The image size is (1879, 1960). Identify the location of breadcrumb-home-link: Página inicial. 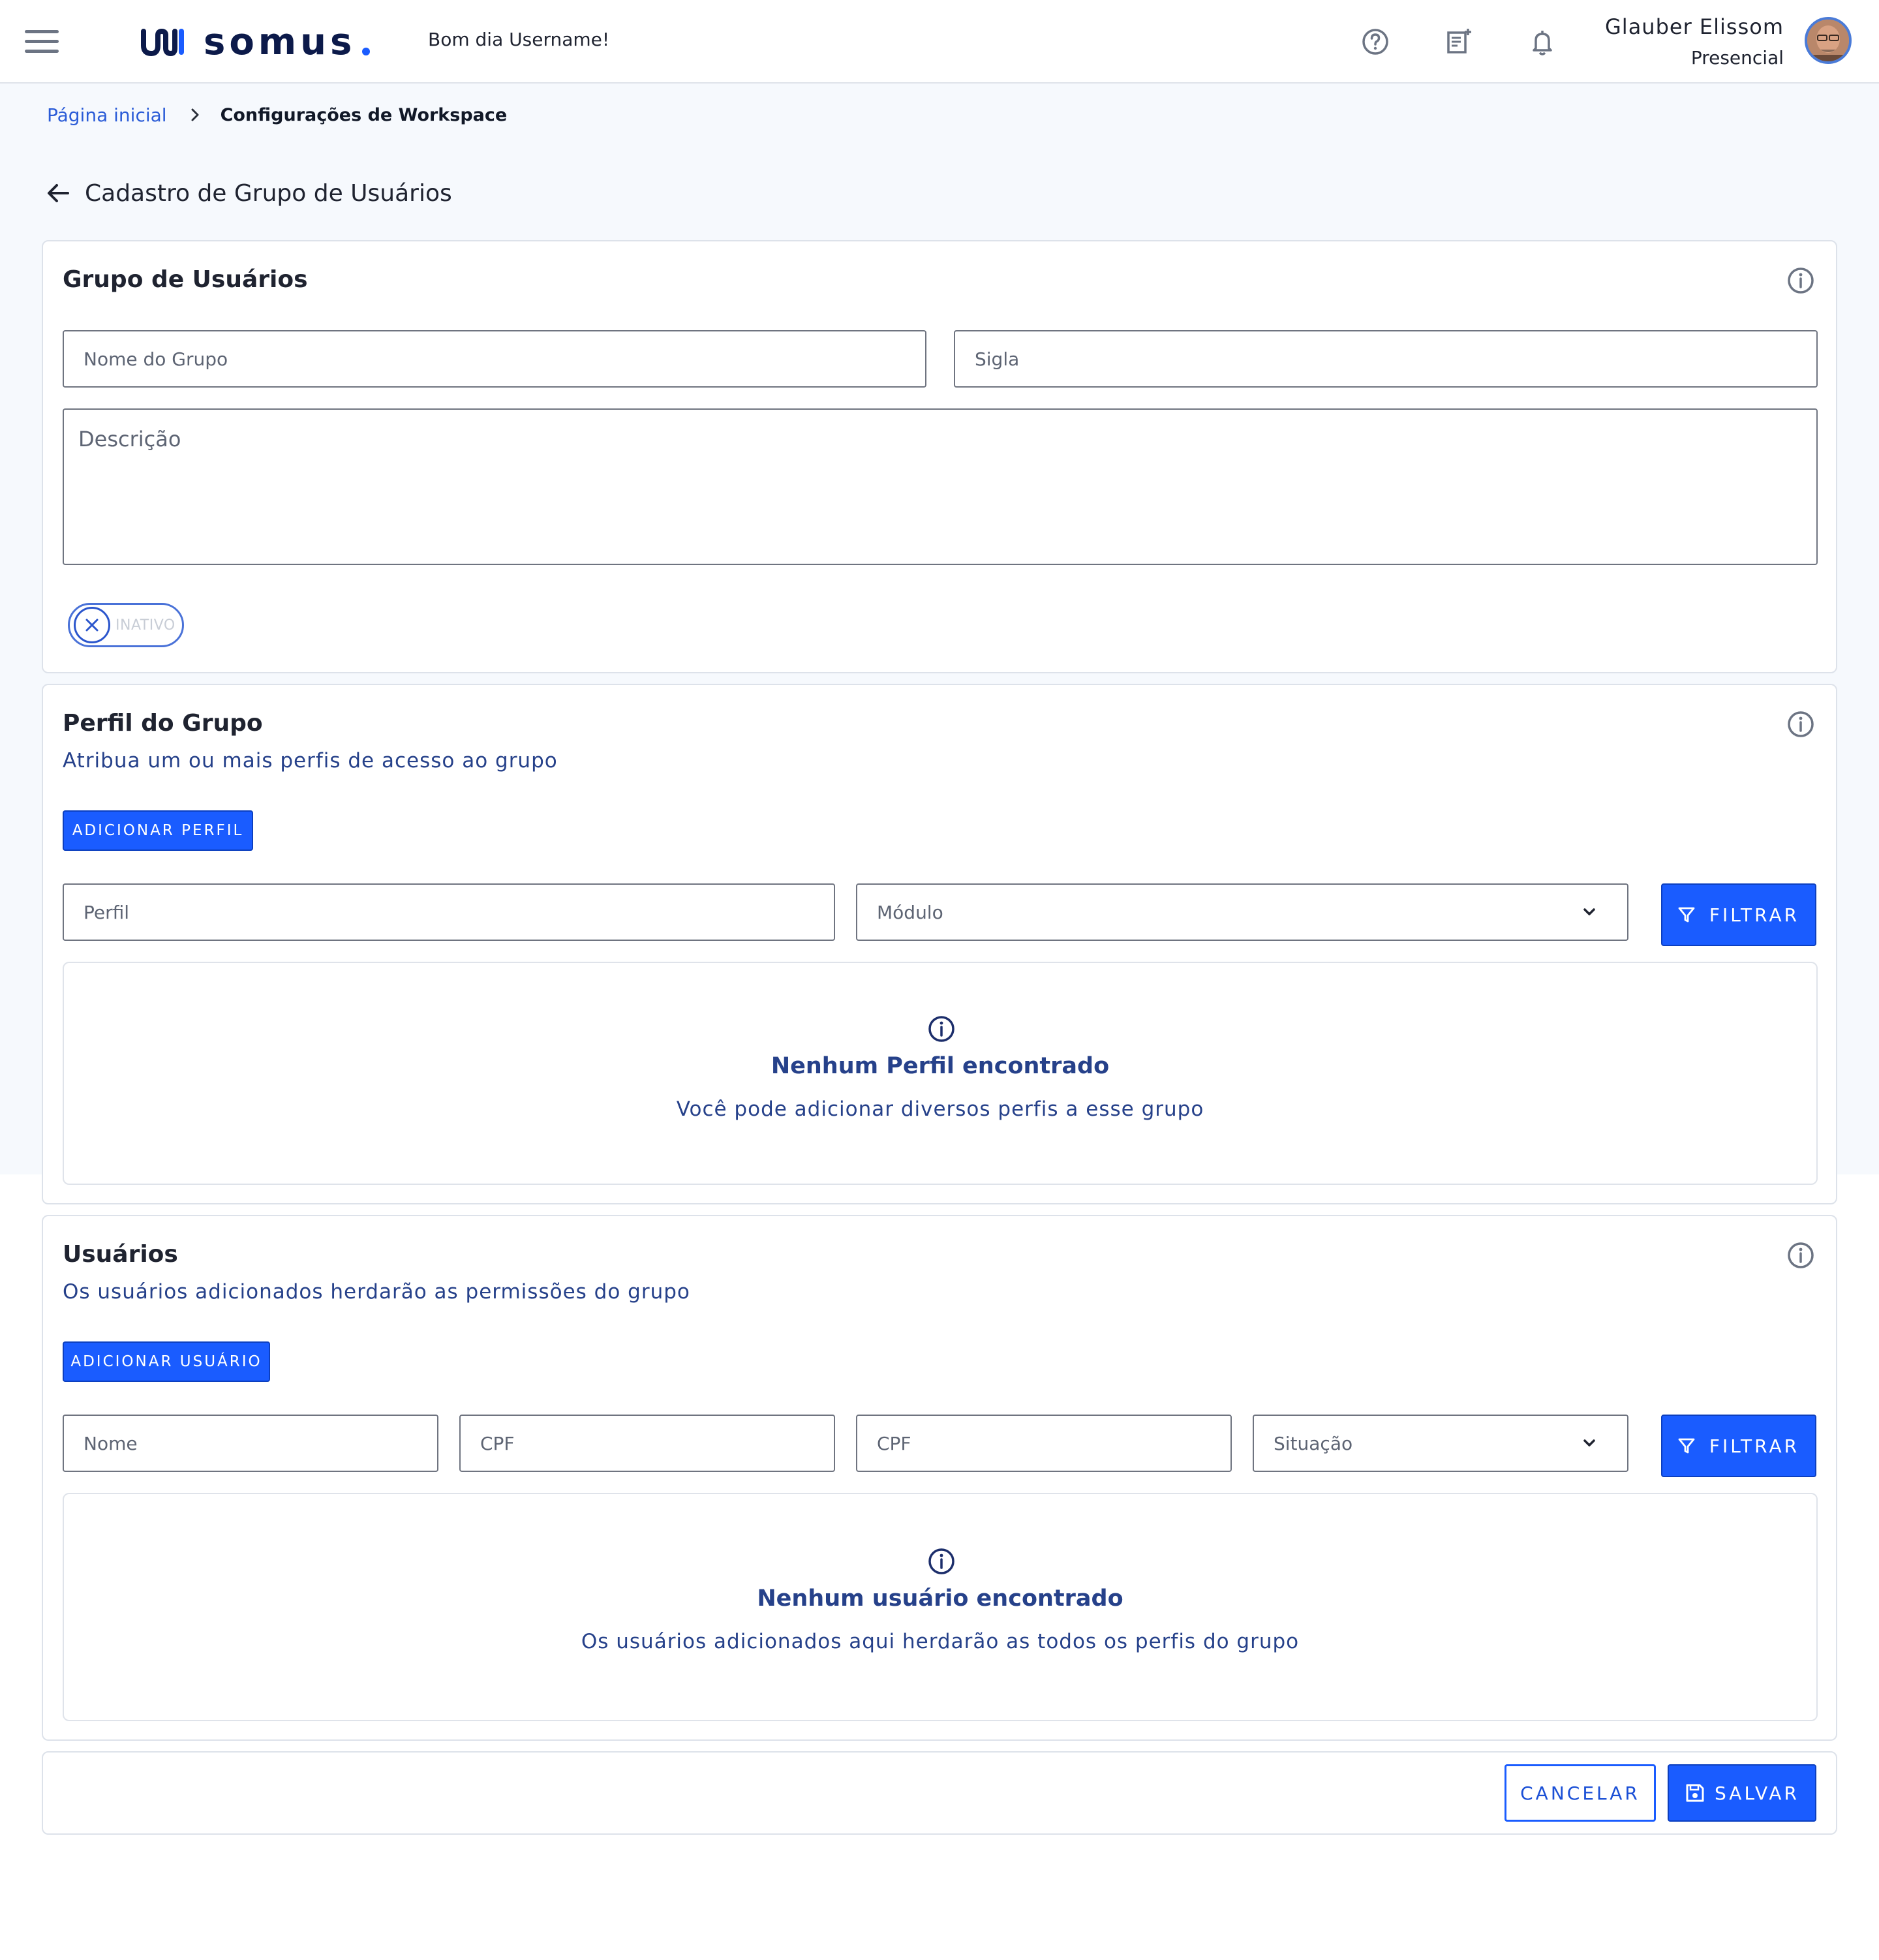
(107, 115).